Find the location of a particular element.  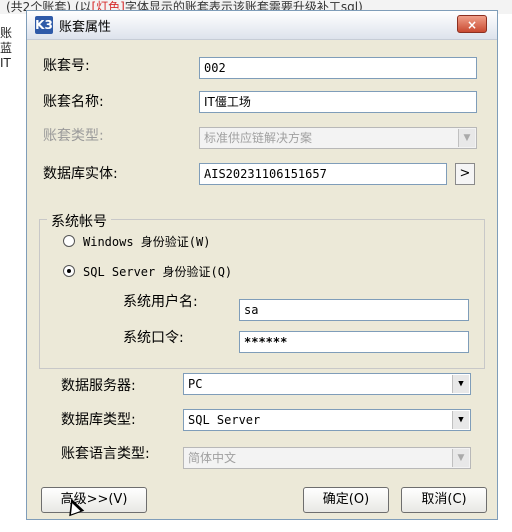

k3-app-icon: K3 is located at coordinates (44, 25).